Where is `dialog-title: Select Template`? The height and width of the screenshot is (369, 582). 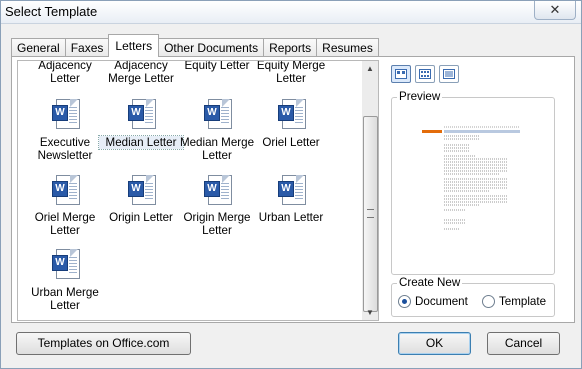
dialog-title: Select Template is located at coordinates (51, 11).